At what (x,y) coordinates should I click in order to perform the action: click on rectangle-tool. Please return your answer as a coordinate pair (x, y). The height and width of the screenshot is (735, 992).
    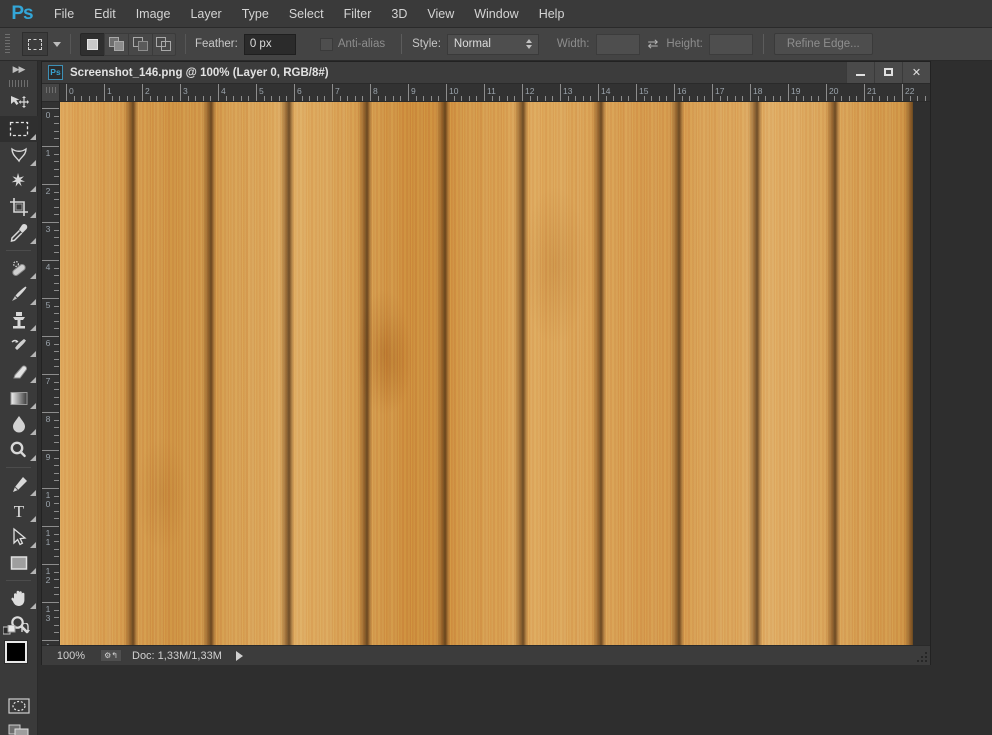
    Looking at the image, I should click on (19, 563).